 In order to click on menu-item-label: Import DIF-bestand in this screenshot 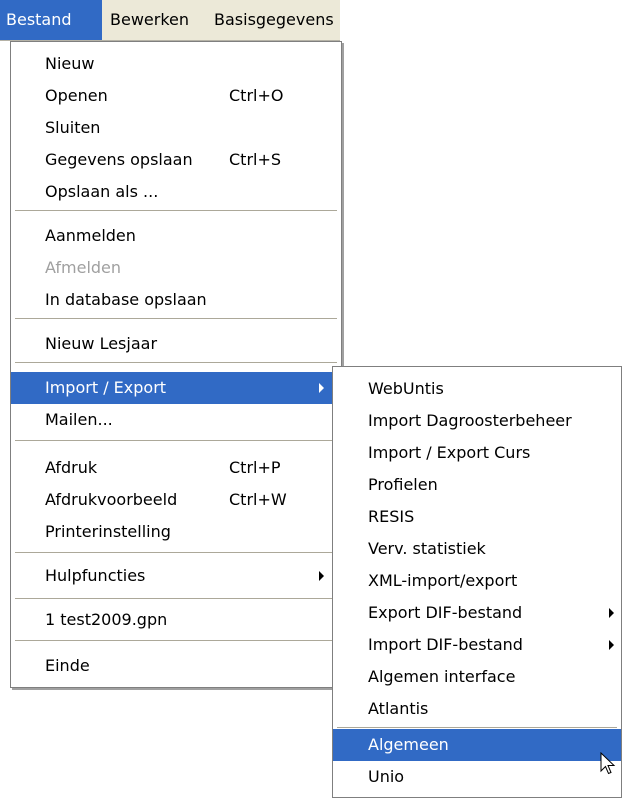, I will do `click(445, 644)`.